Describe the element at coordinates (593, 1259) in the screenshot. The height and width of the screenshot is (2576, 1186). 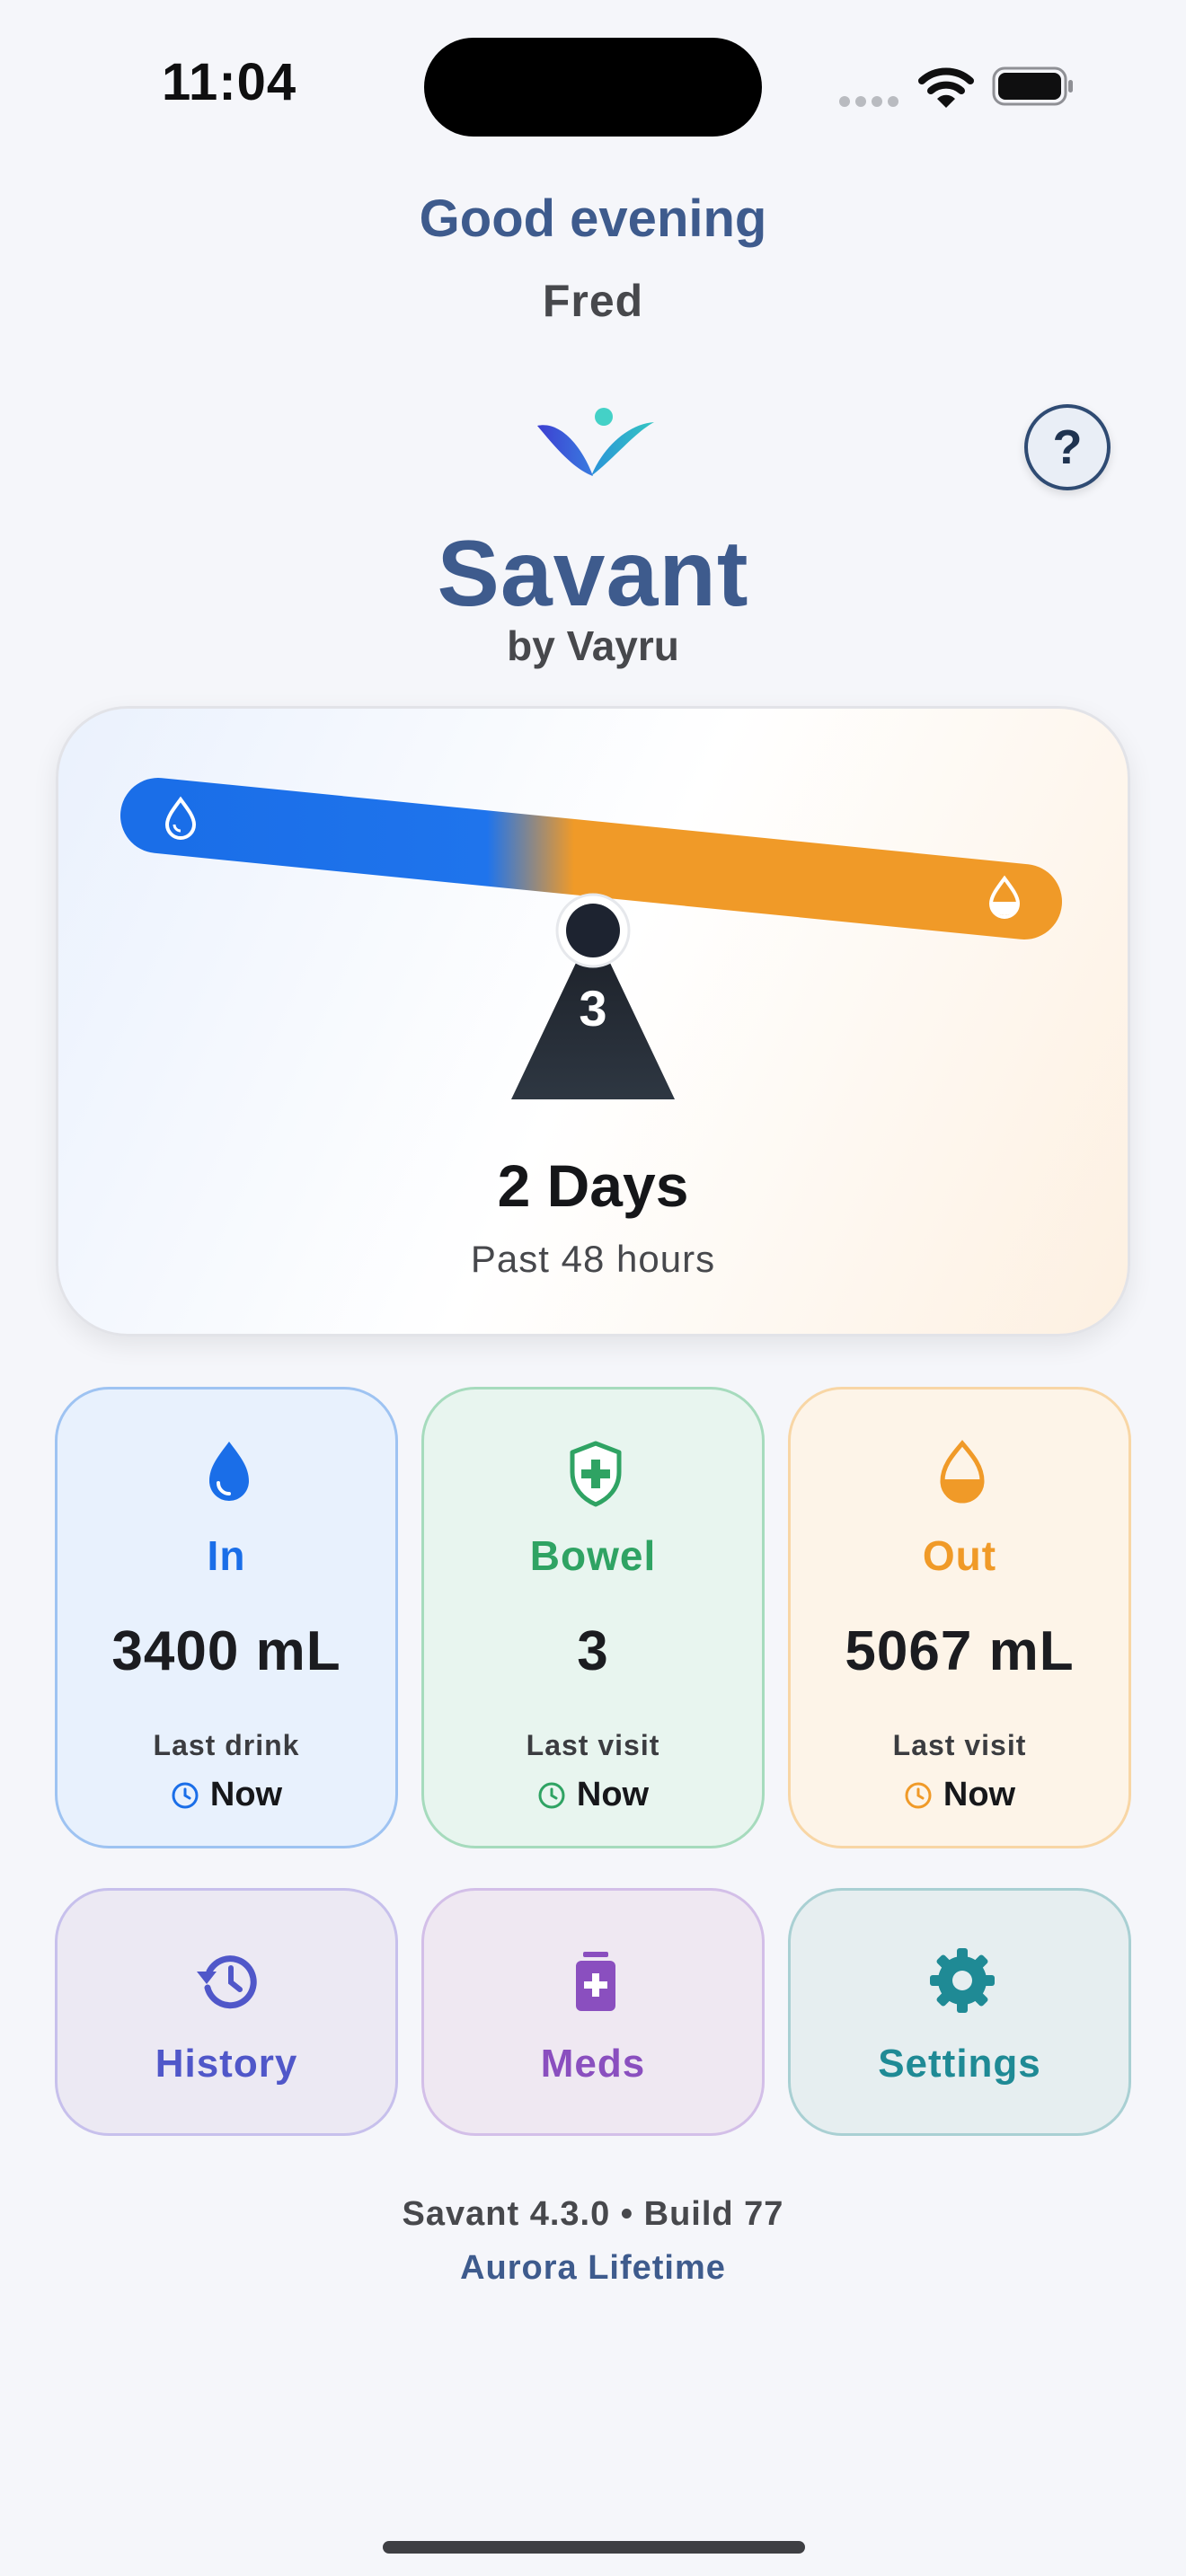
I see `balance-period-label: Past 48 hours` at that location.